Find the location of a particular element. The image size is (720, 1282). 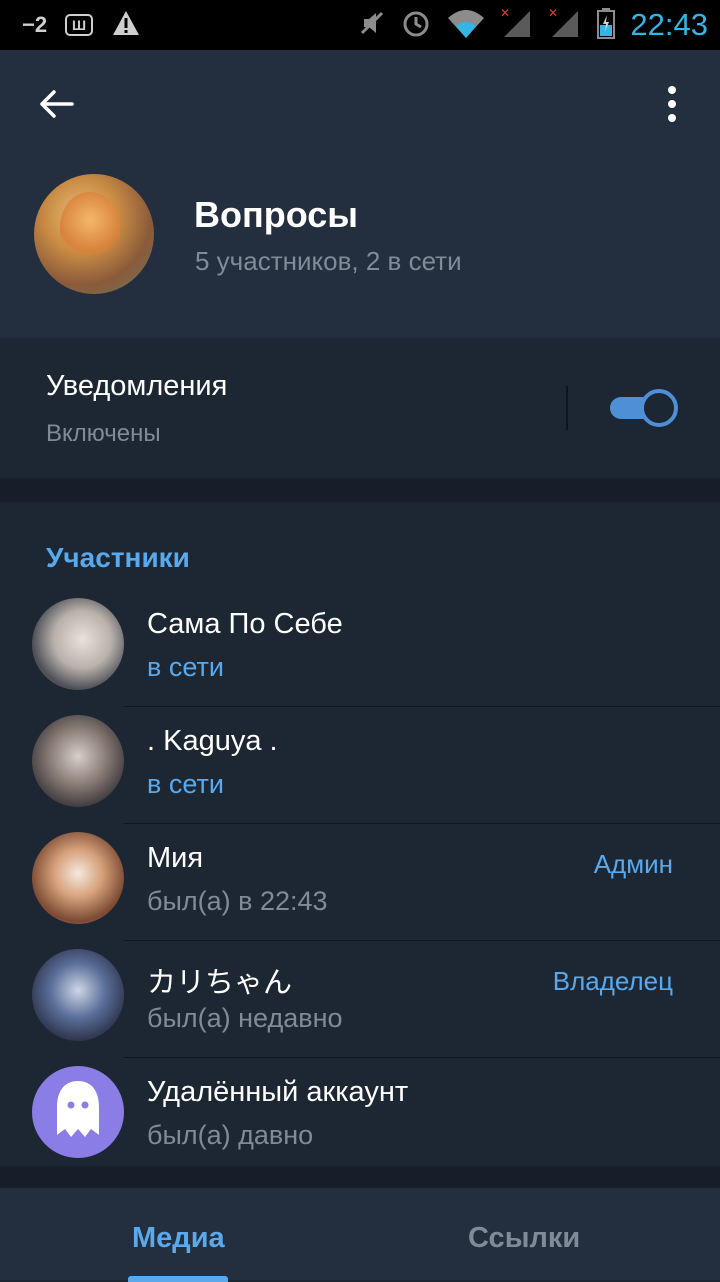

signal-indicator-text: −2 is located at coordinates (35, 24).